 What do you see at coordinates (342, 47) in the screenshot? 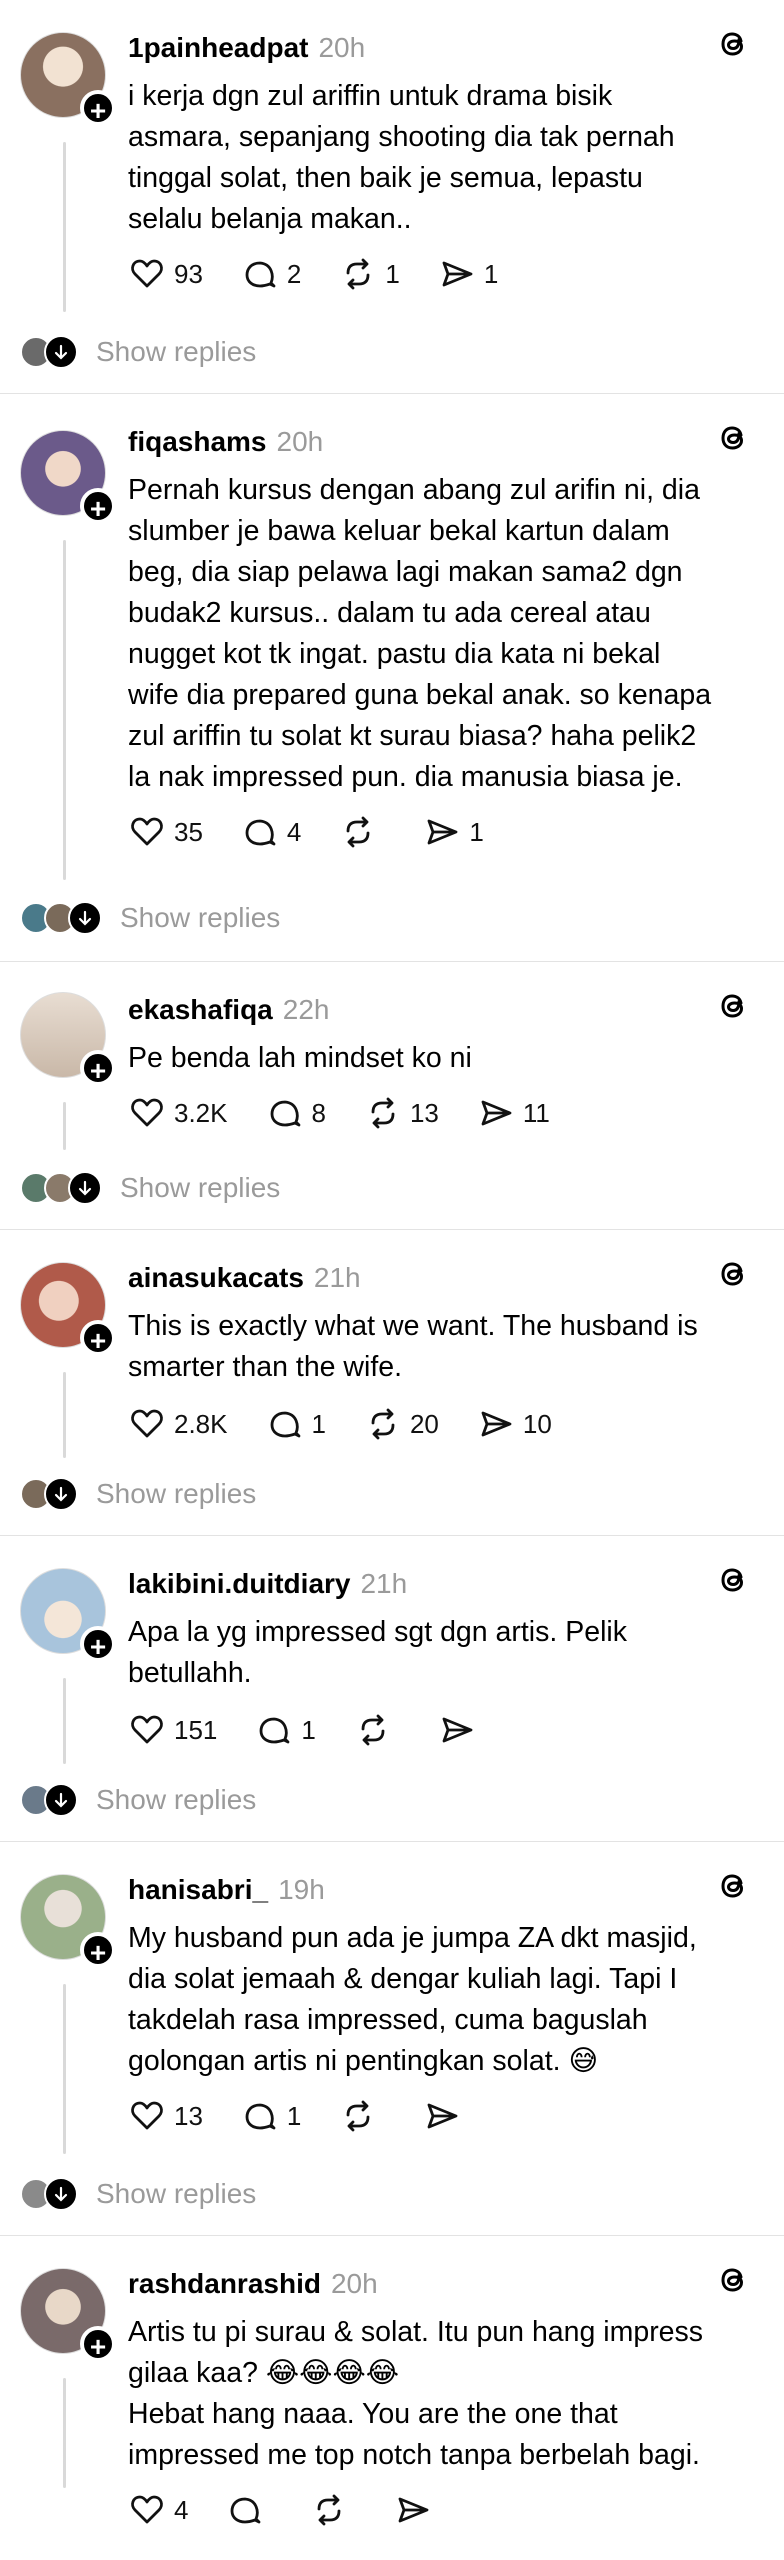
I see `timestamp: 20h` at bounding box center [342, 47].